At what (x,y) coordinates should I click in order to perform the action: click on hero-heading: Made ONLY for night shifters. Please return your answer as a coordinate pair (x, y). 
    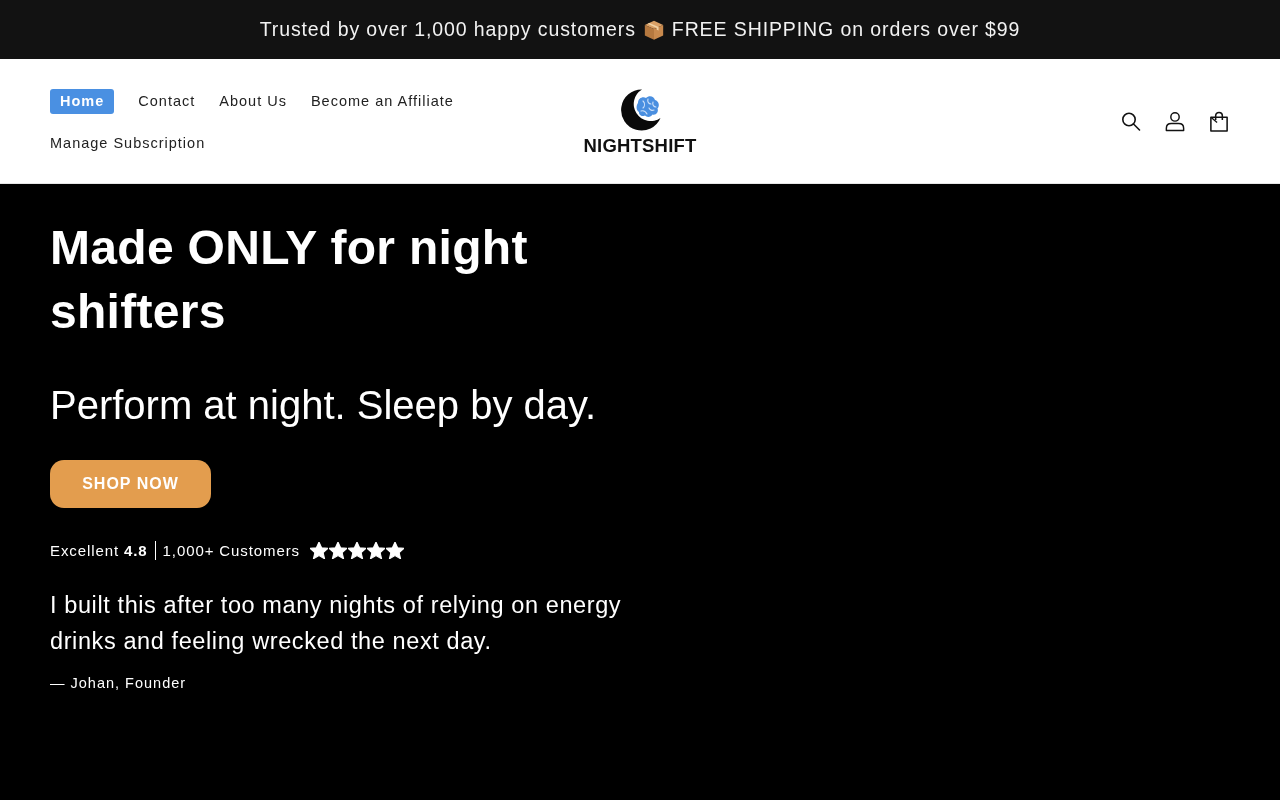
    Looking at the image, I should click on (289, 280).